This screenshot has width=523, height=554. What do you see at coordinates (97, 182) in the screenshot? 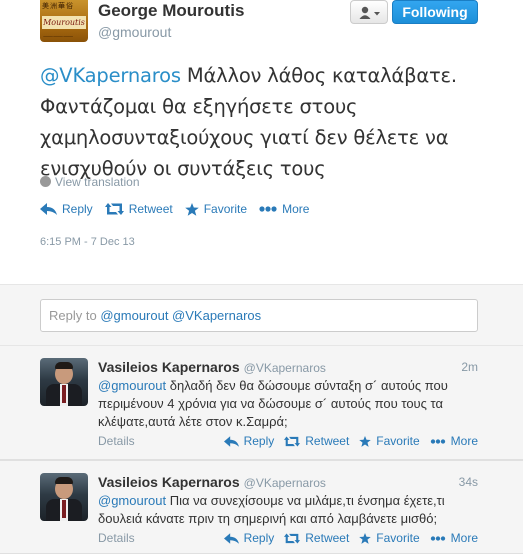
I see `view-translation-label: View translation` at bounding box center [97, 182].